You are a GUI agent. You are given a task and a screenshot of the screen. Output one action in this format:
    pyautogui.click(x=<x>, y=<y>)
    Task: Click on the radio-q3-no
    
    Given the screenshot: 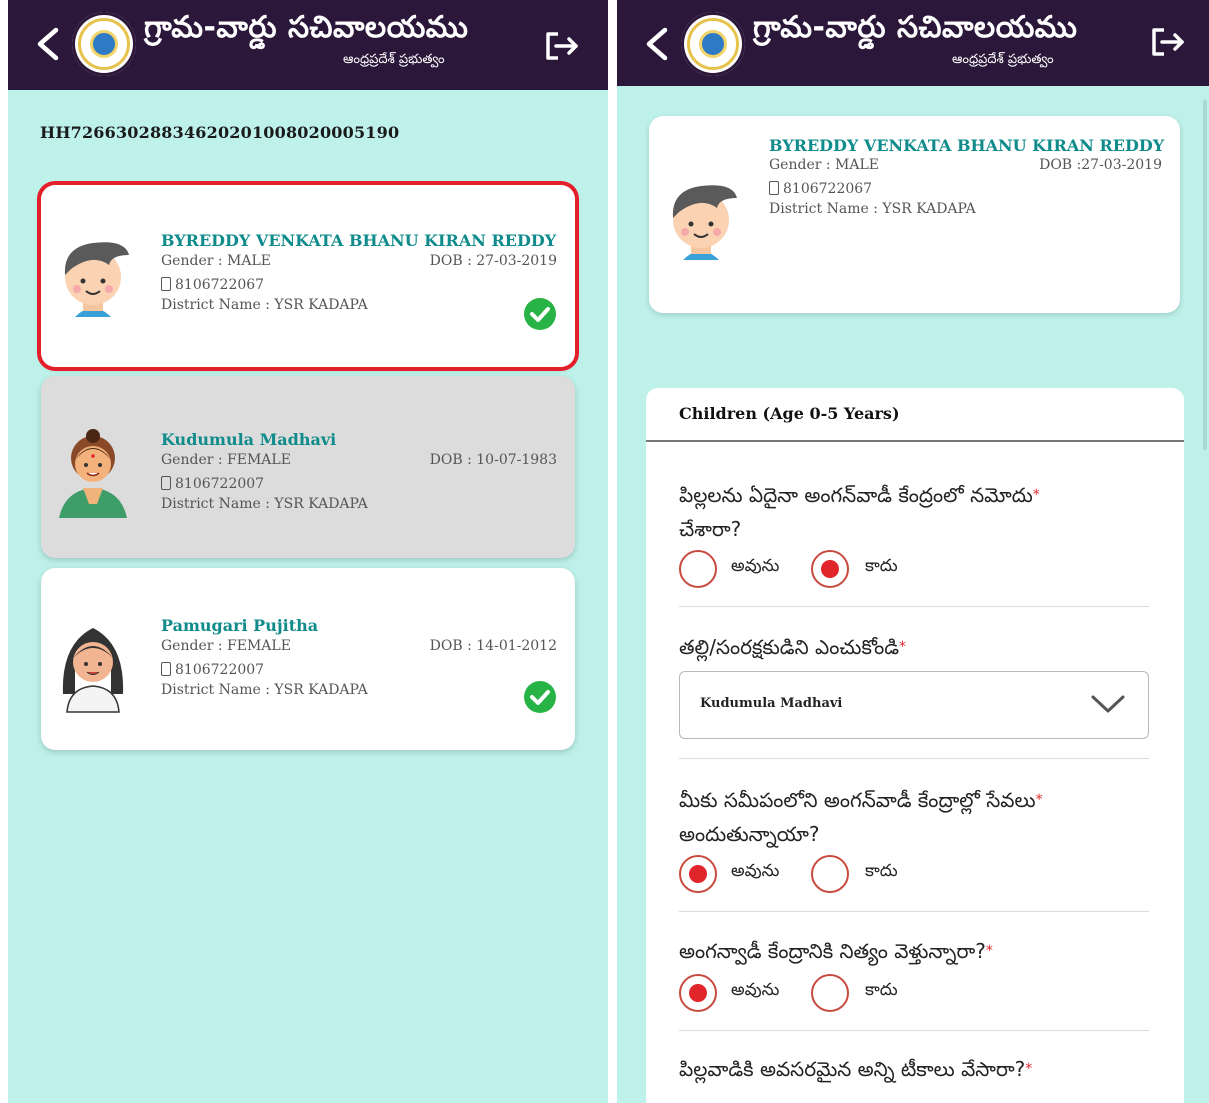 What is the action you would take?
    pyautogui.click(x=830, y=874)
    